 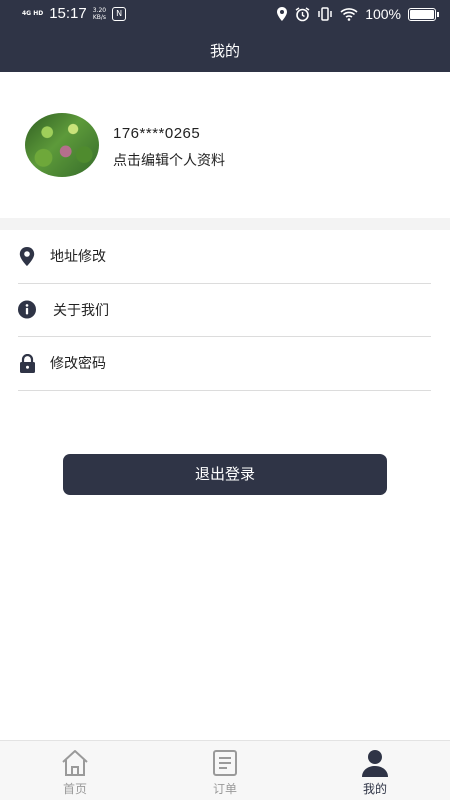 What do you see at coordinates (302, 13) in the screenshot?
I see `alarm-icon` at bounding box center [302, 13].